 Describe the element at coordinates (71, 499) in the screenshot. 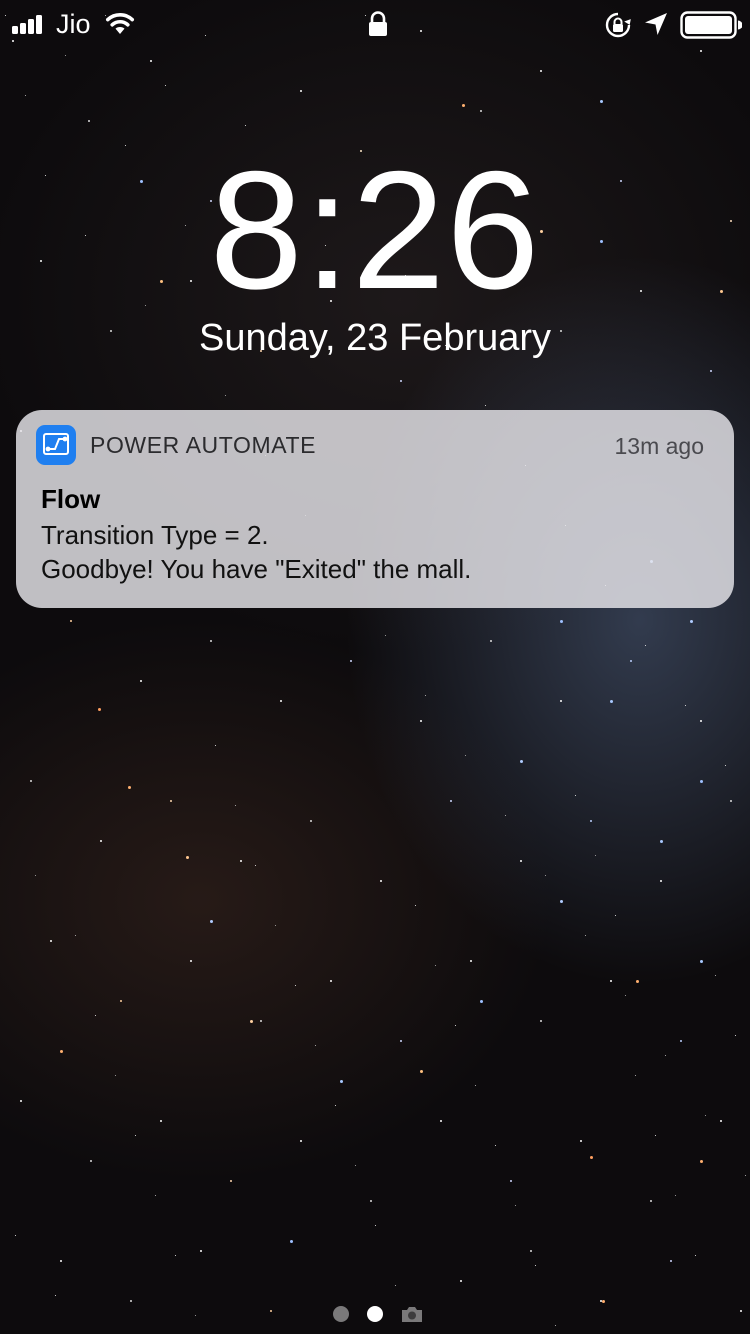

I see `notification-title: Flow` at that location.